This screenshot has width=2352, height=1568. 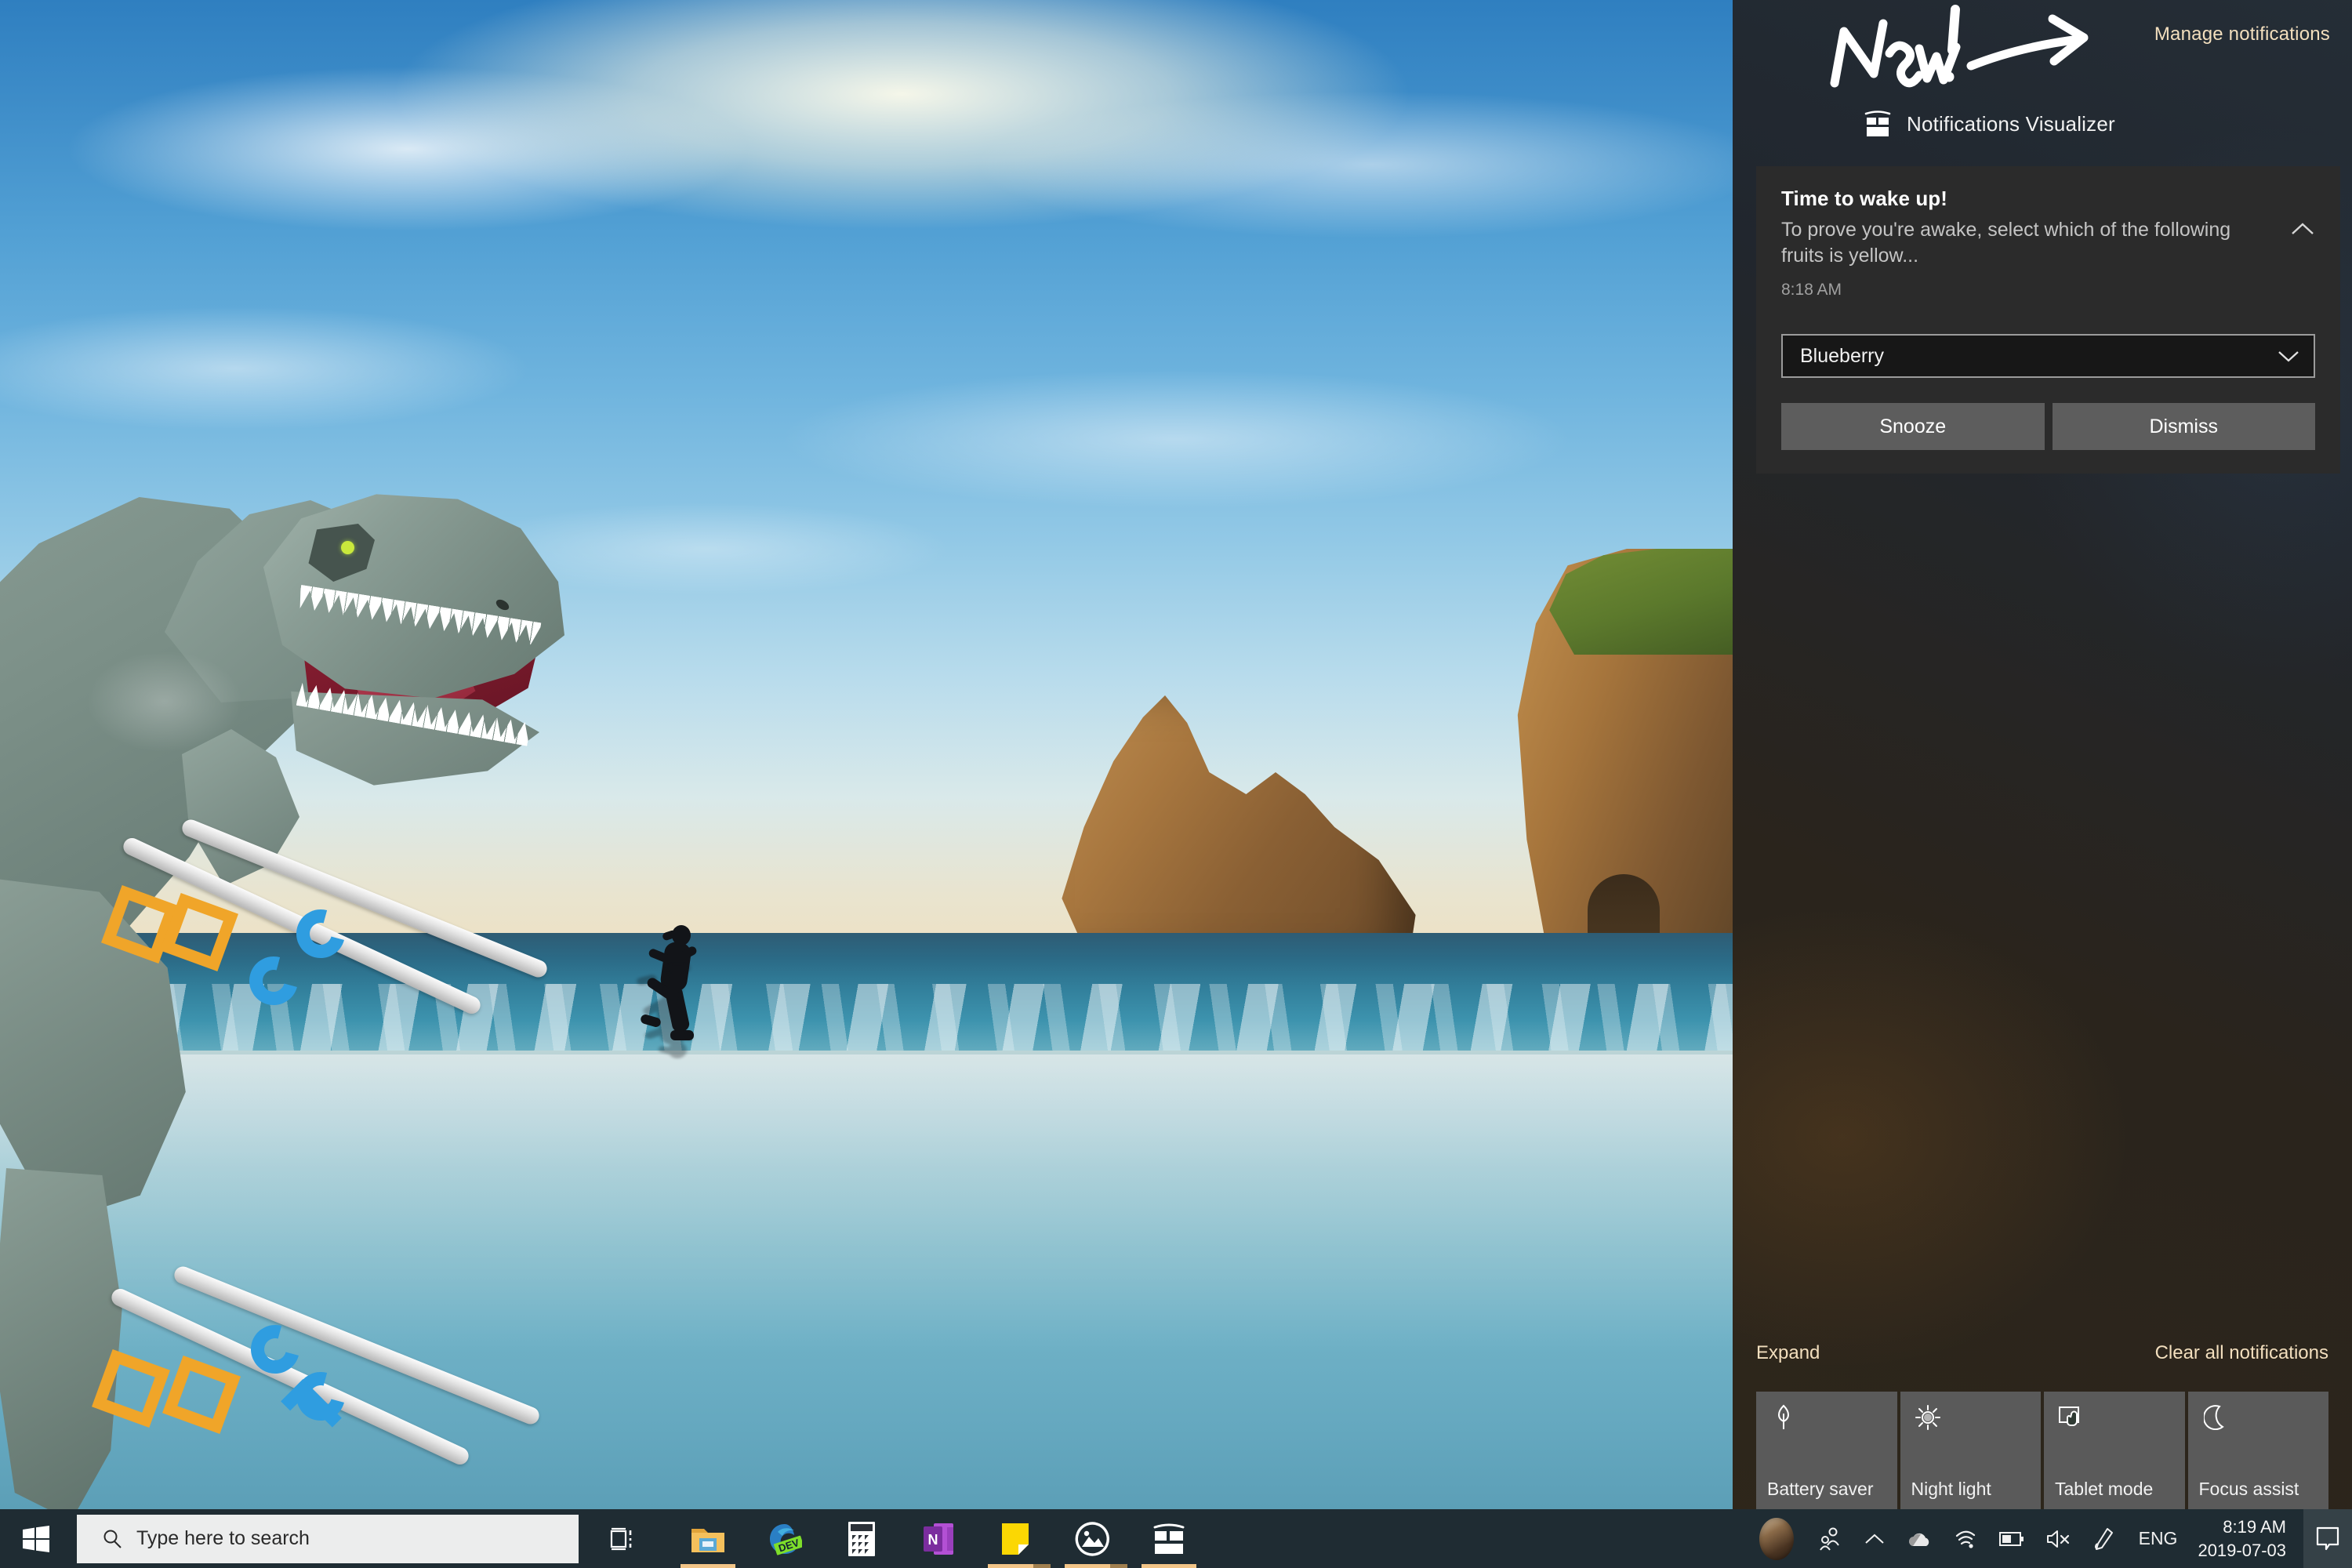 What do you see at coordinates (1842, 355) in the screenshot?
I see `fruit-select-value: Blueberry` at bounding box center [1842, 355].